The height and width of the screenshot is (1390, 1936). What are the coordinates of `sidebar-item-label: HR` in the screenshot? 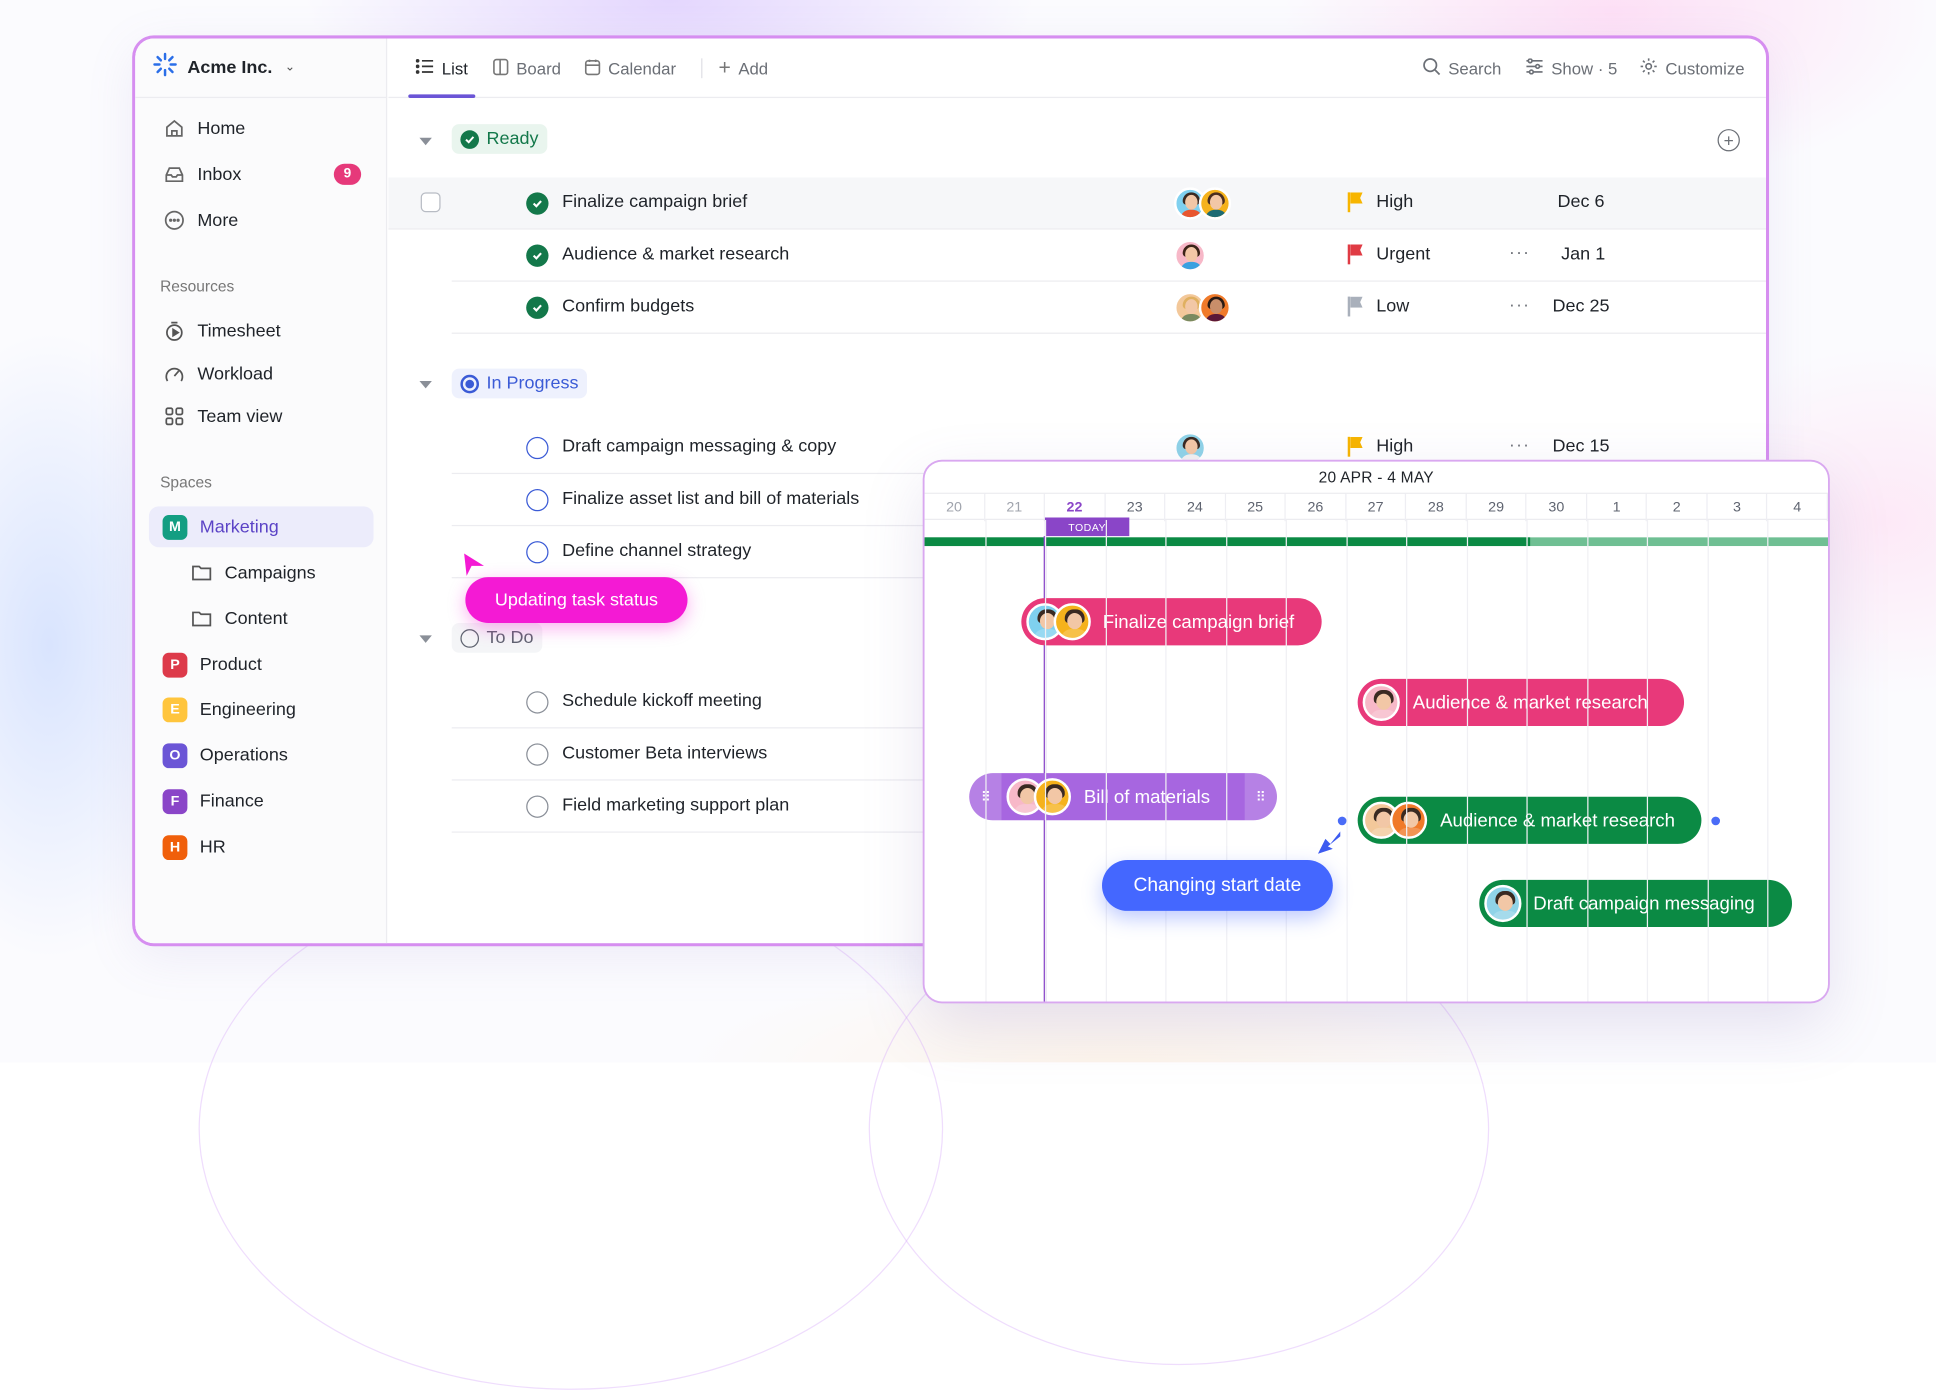 It's located at (212, 847).